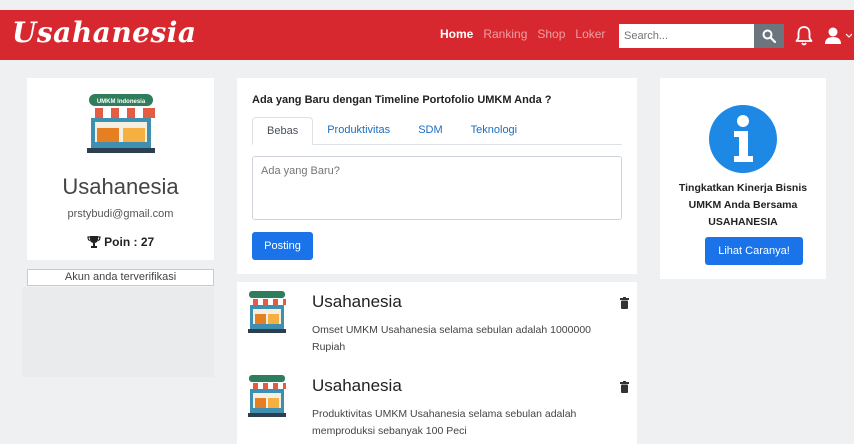 Image resolution: width=854 pixels, height=444 pixels. I want to click on search-icon, so click(769, 36).